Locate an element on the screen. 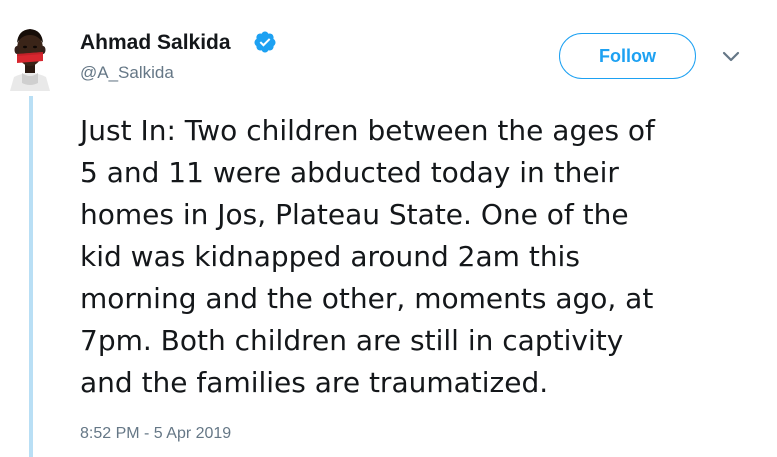 The width and height of the screenshot is (777, 457). tweet-text-line: morning and the other, moments ago, at is located at coordinates (367, 298).